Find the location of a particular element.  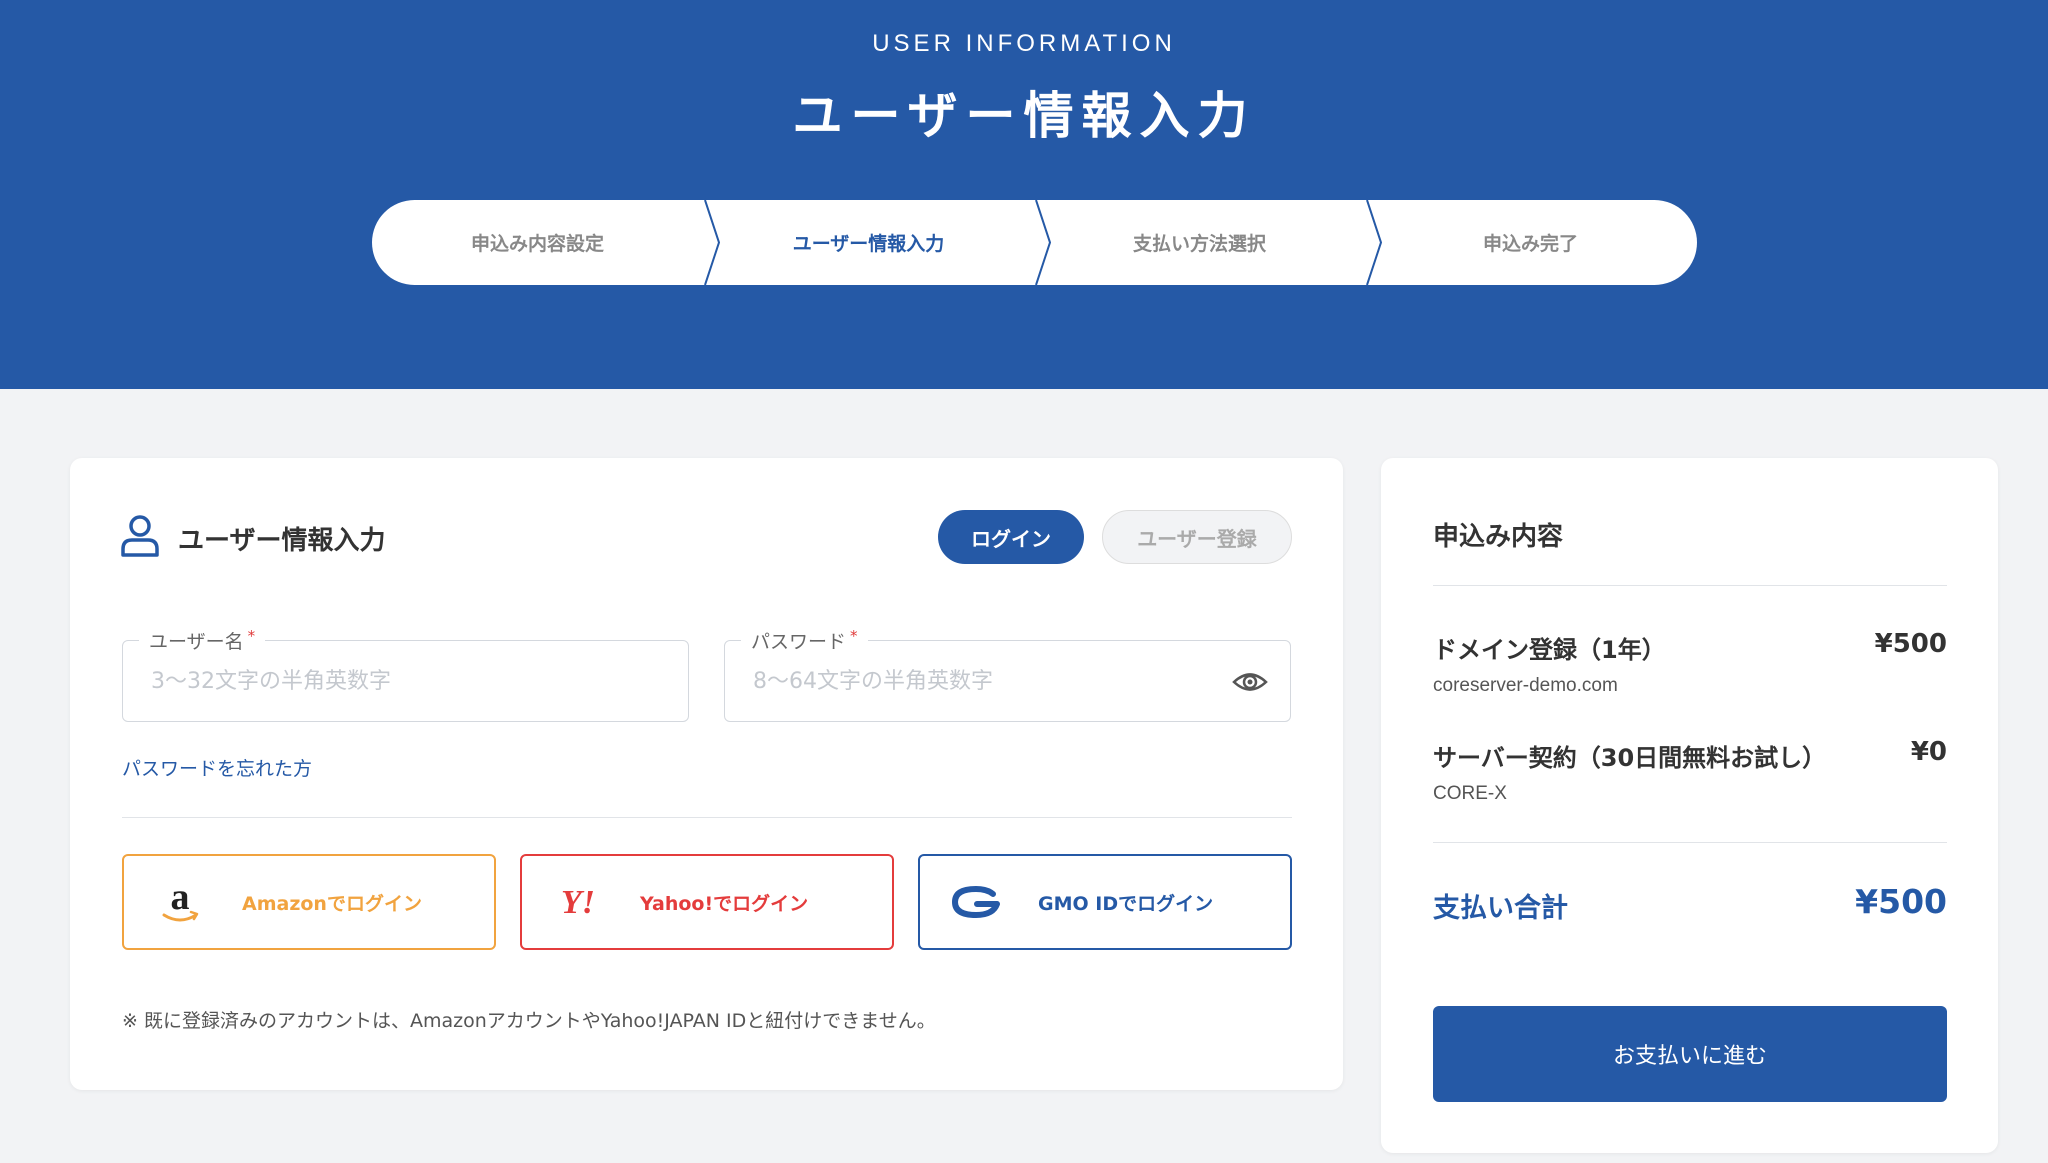

progress-stepper: 申込み内容設定 ユーザー情報入力 支払い方法選択 申込み完了 is located at coordinates (1034, 242).